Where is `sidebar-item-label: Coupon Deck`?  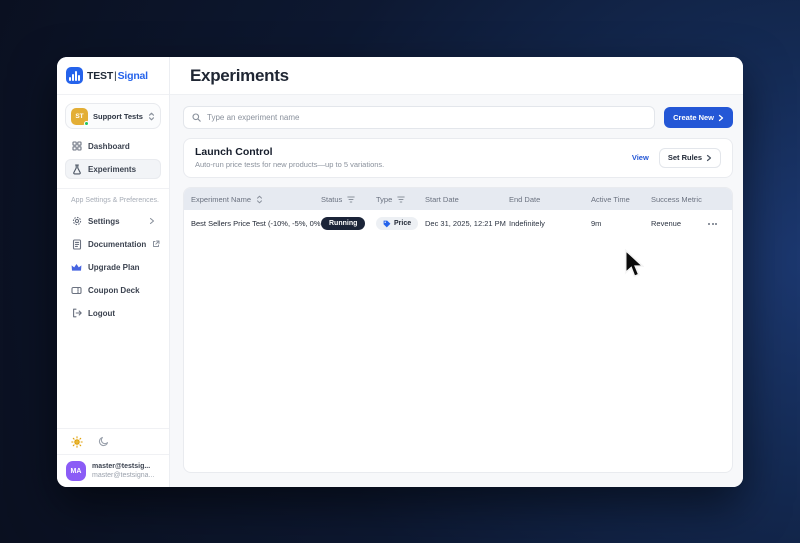 sidebar-item-label: Coupon Deck is located at coordinates (114, 290).